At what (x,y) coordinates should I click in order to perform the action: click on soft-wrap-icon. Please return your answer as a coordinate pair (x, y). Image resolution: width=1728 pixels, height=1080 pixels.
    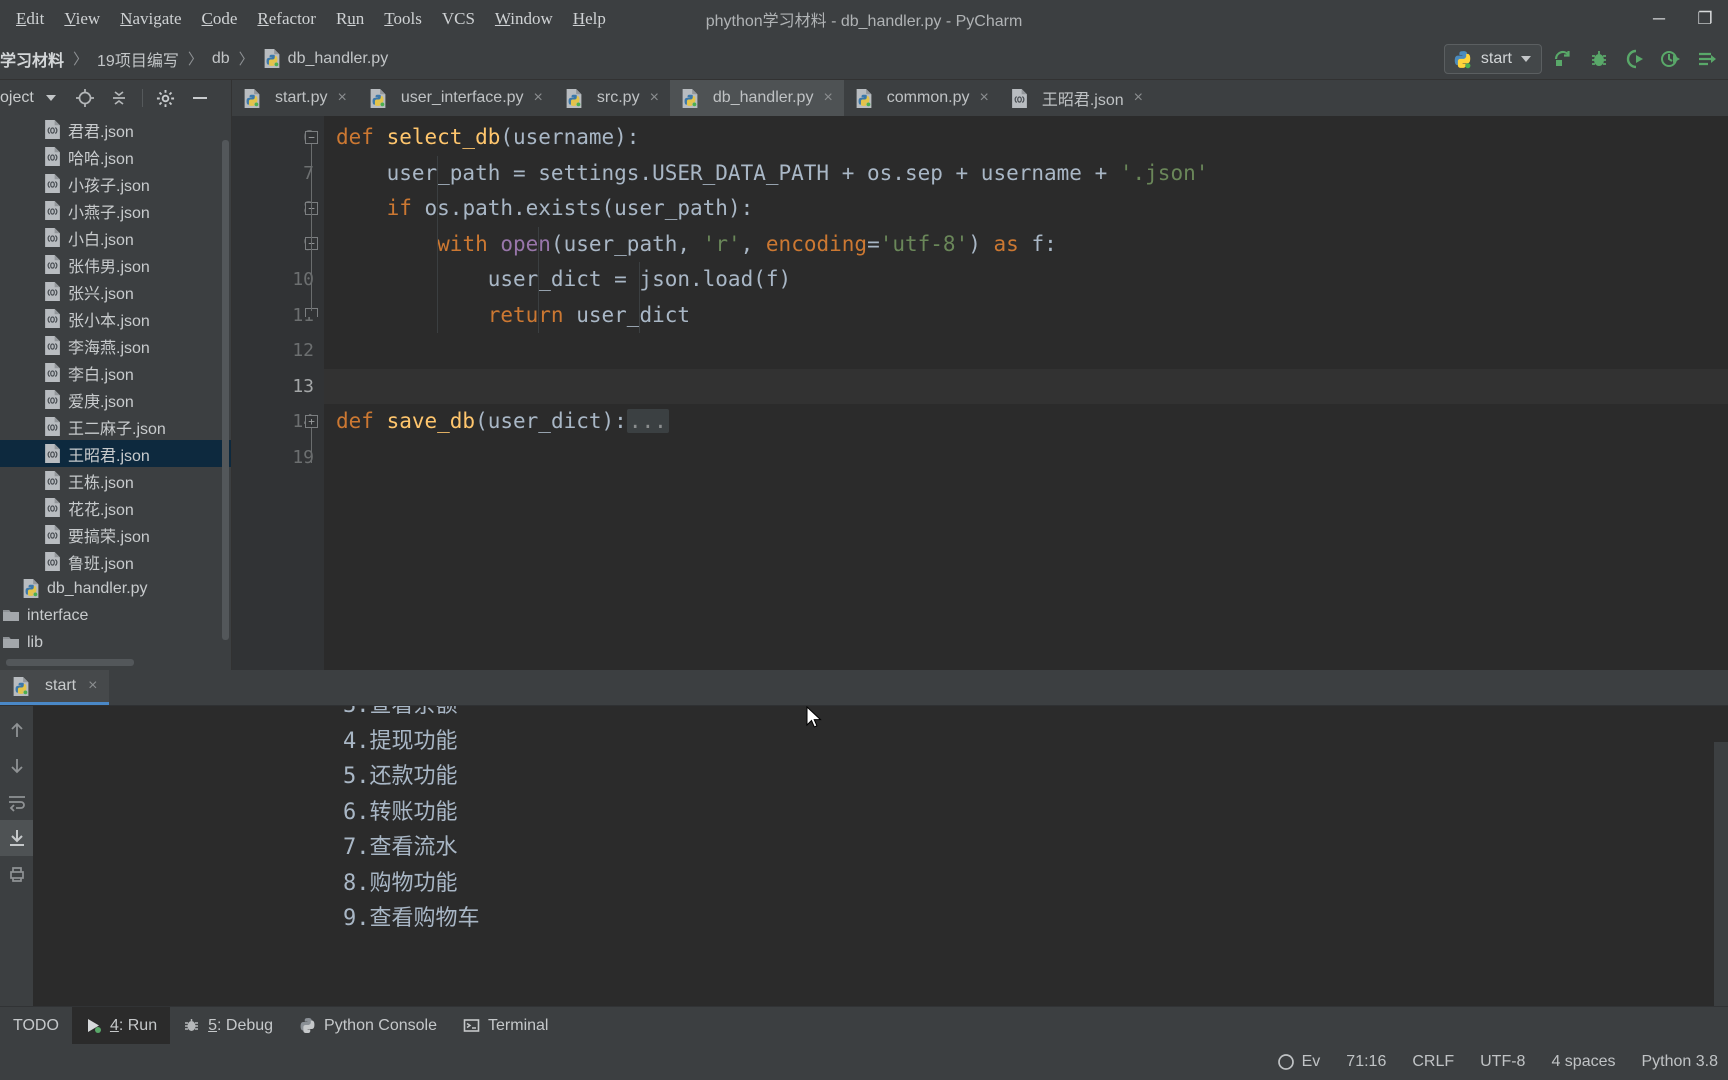
    Looking at the image, I should click on (16, 802).